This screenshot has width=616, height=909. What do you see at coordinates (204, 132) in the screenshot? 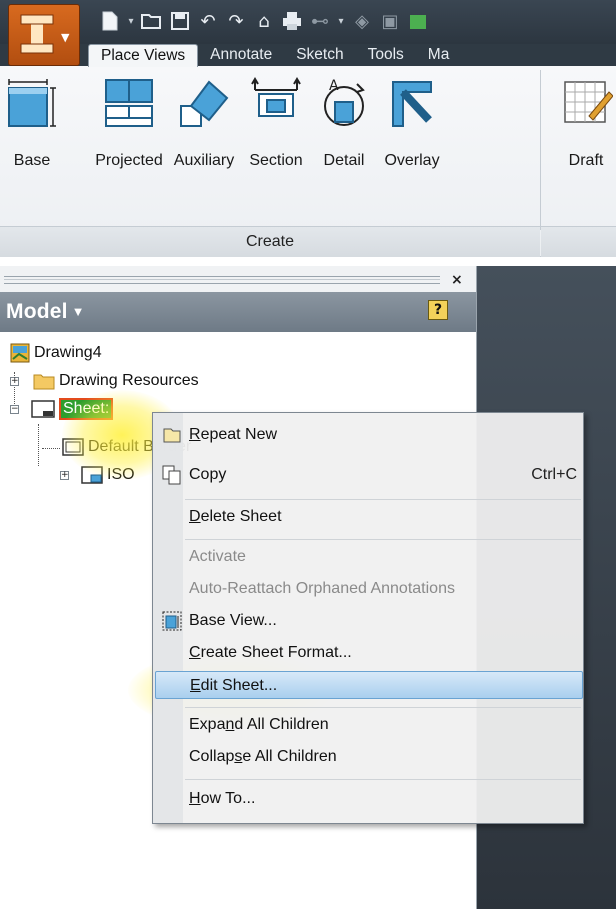
I see `auxiliary-view-button: Auxiliary` at bounding box center [204, 132].